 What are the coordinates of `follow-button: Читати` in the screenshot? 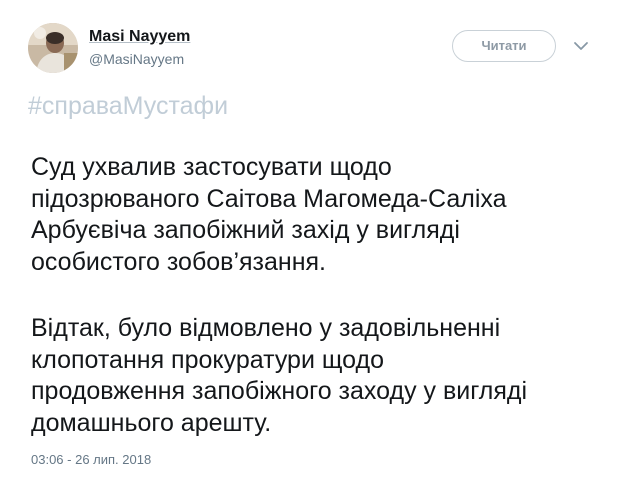 It's located at (504, 46).